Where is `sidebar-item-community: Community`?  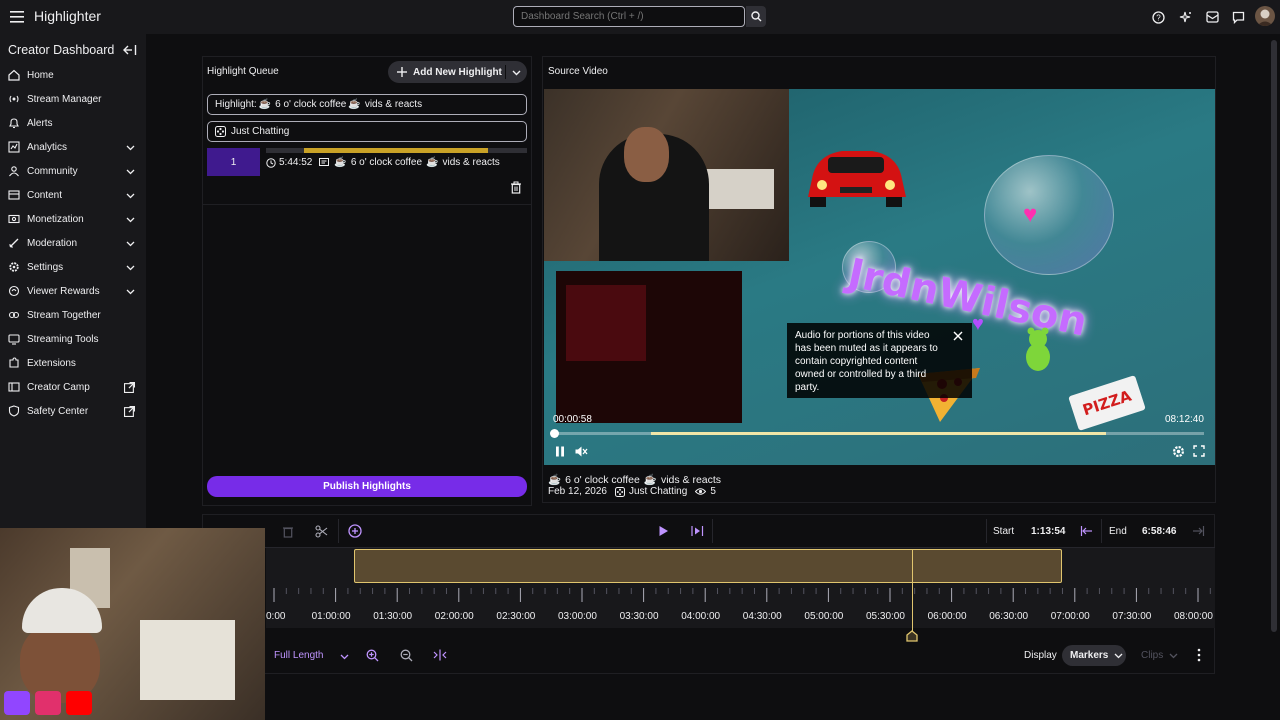 sidebar-item-community: Community is located at coordinates (73, 171).